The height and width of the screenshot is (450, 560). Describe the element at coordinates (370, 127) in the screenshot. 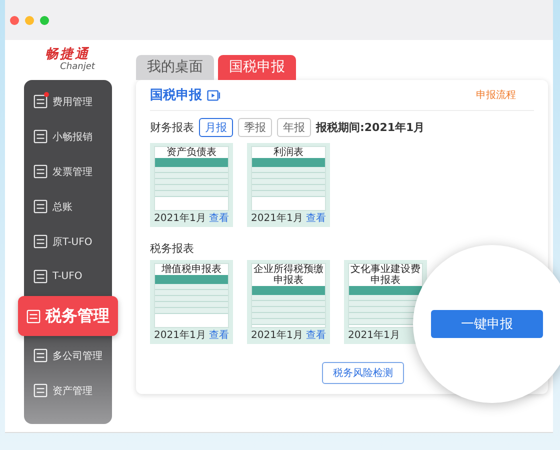

I see `period-text: 报税期间:2021年1月` at that location.